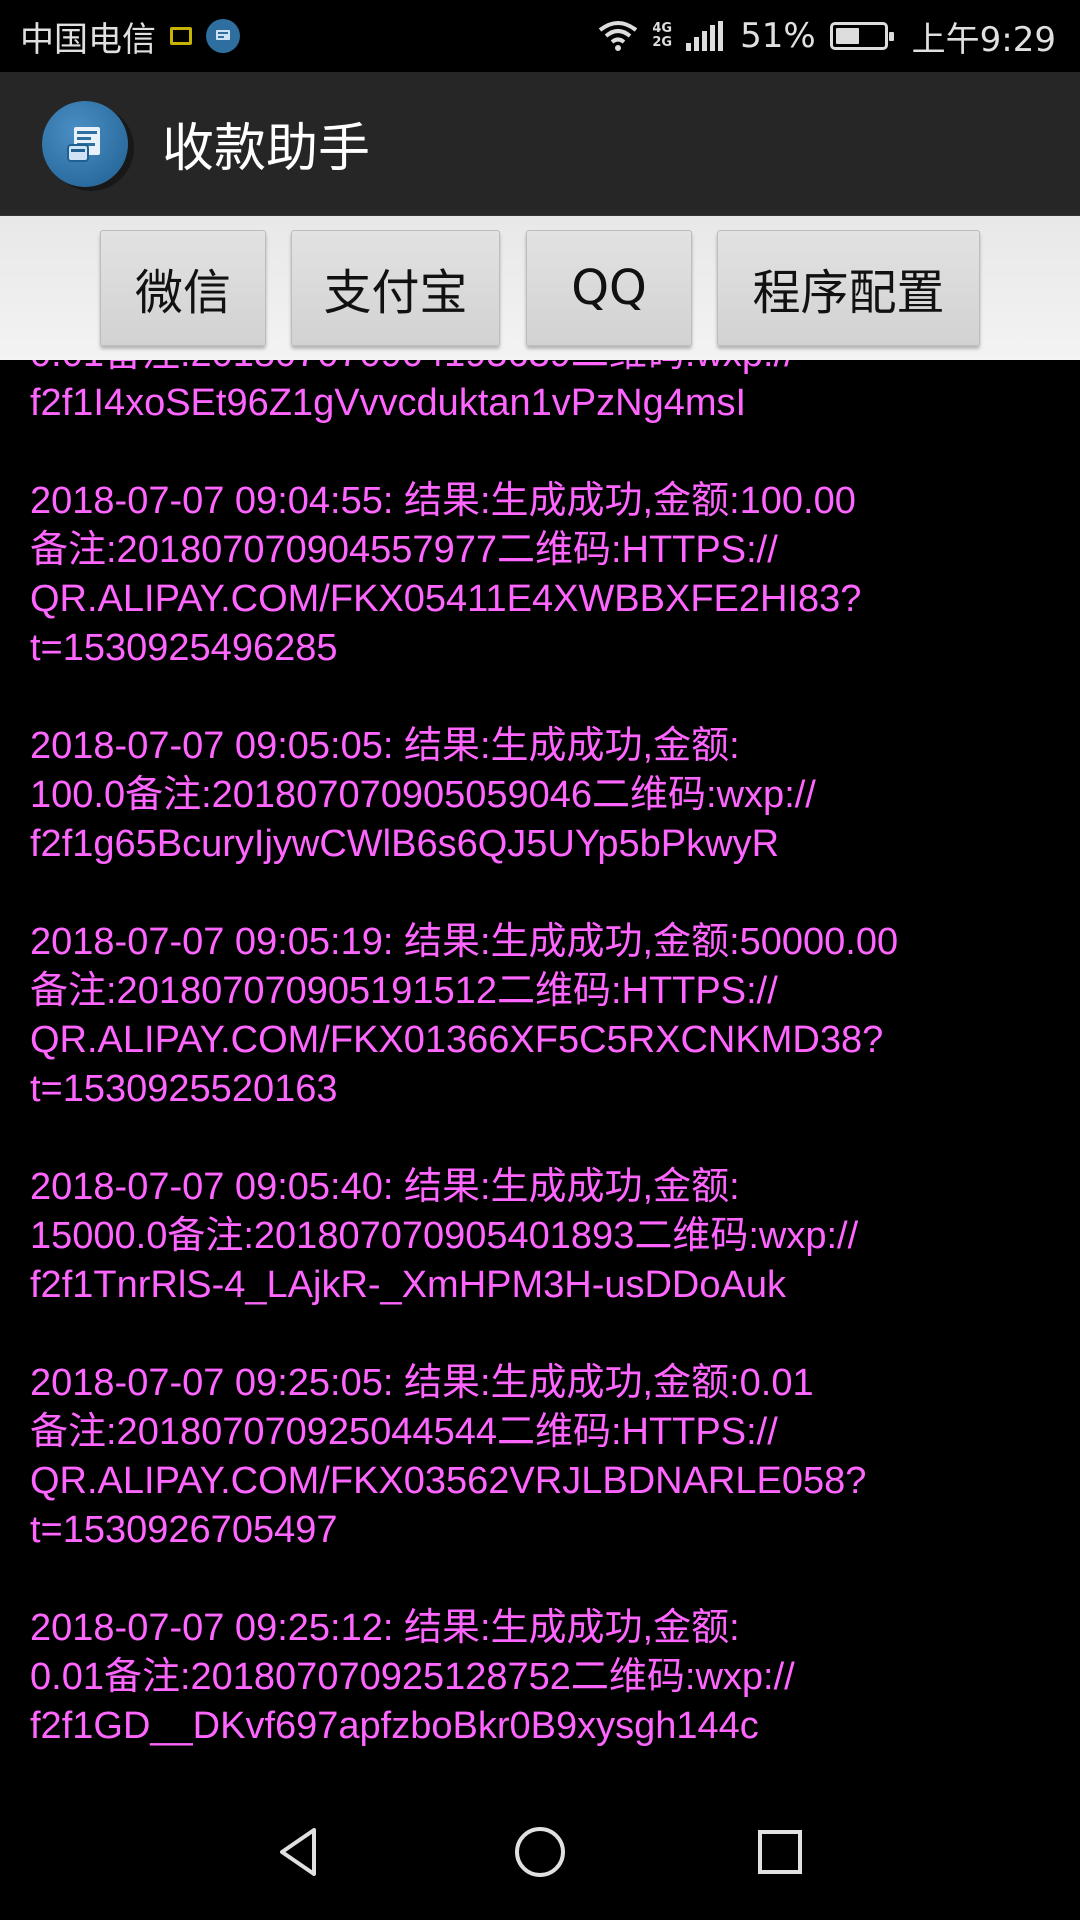 The width and height of the screenshot is (1080, 1920). What do you see at coordinates (266, 149) in the screenshot?
I see `app-title: 收款助手` at bounding box center [266, 149].